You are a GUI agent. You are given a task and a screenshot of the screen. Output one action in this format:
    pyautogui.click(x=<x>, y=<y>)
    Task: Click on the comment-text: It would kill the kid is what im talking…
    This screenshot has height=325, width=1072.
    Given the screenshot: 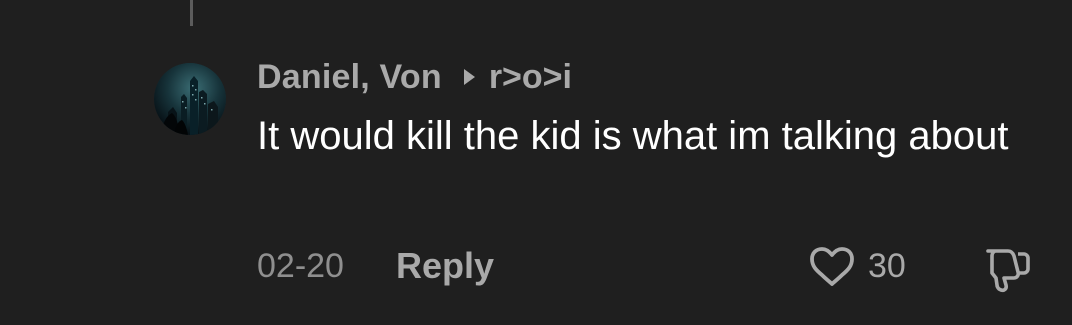 What is the action you would take?
    pyautogui.click(x=633, y=136)
    